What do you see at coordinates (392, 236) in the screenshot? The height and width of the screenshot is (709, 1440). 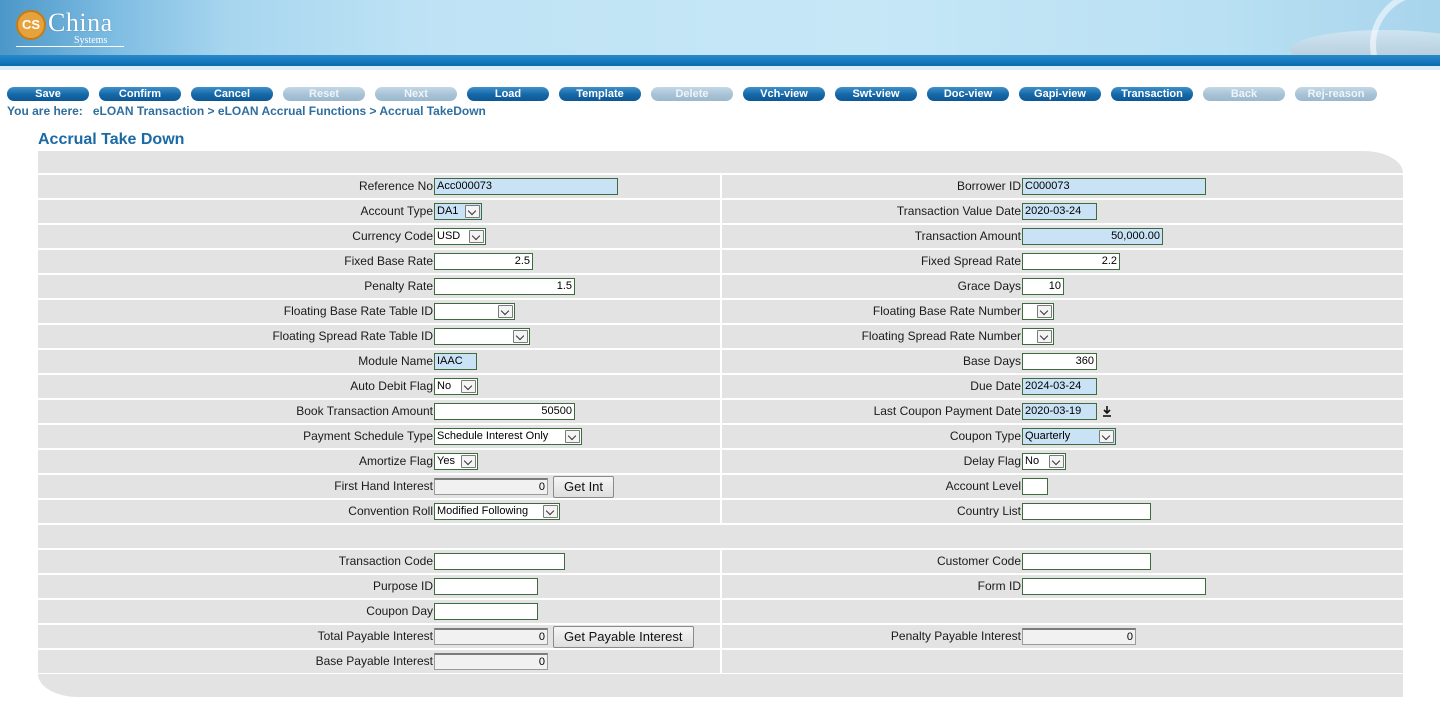 I see `currency-code-label: Currency Code` at bounding box center [392, 236].